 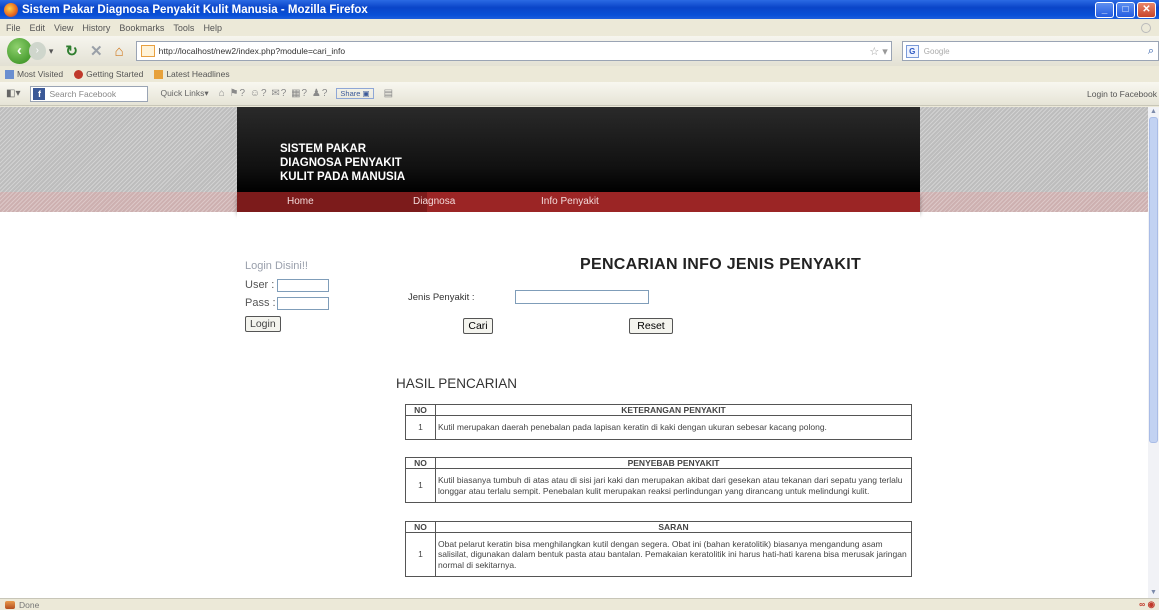 I want to click on menu-bookmarks: Bookmarks, so click(x=141, y=28).